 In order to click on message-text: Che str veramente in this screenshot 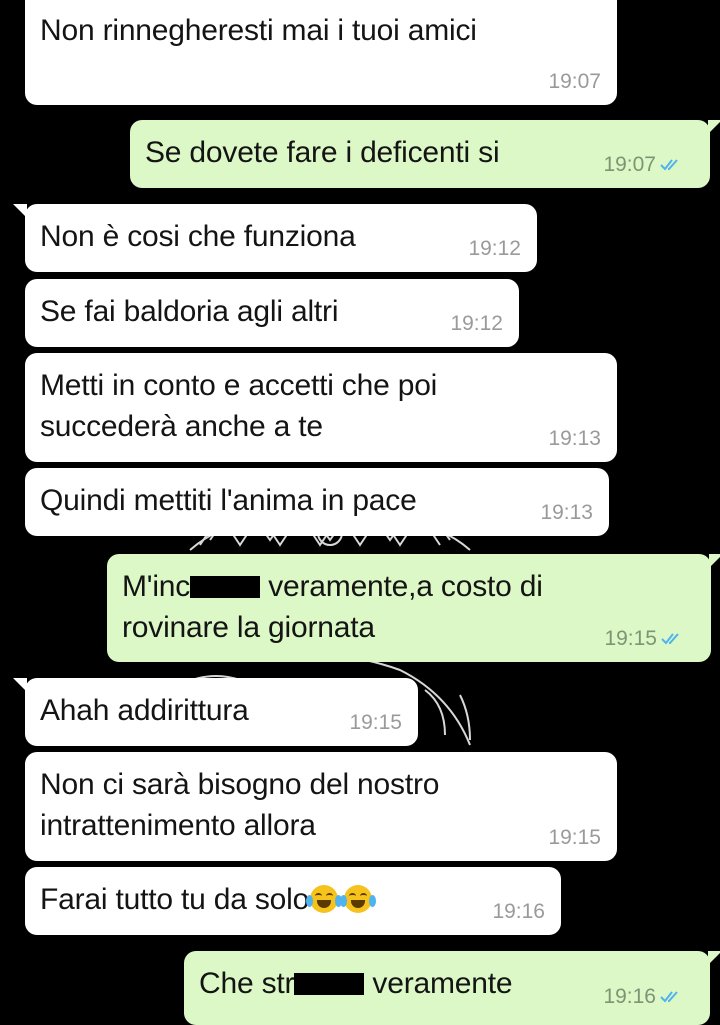, I will do `click(356, 983)`.